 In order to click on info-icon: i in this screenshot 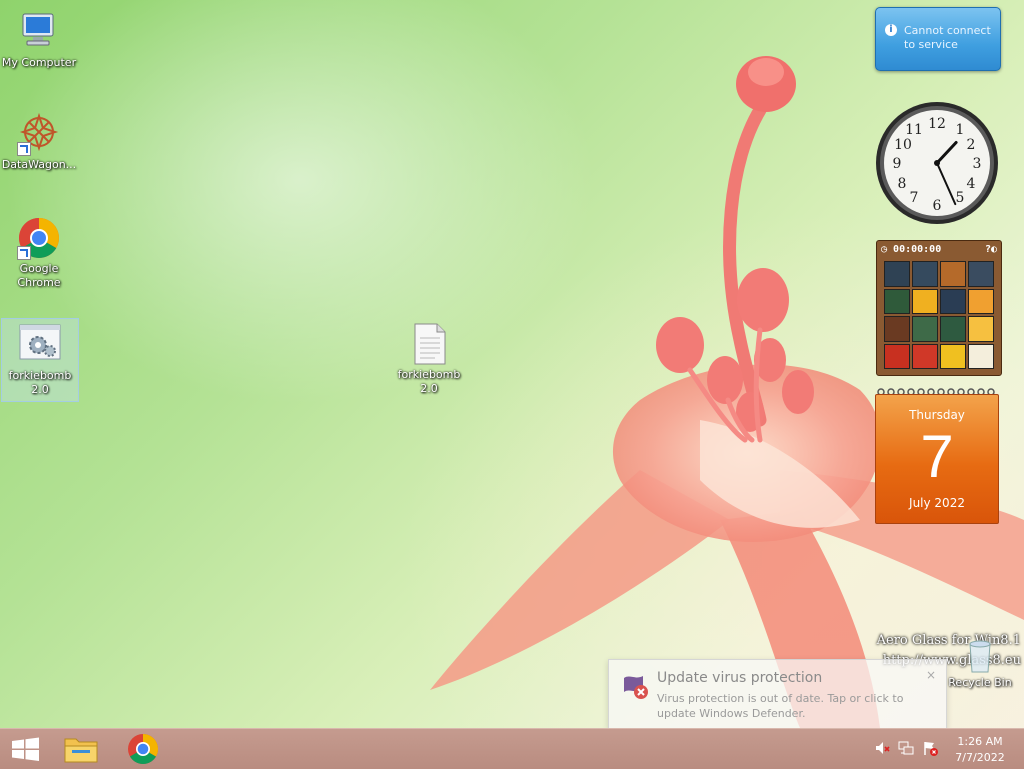, I will do `click(891, 30)`.